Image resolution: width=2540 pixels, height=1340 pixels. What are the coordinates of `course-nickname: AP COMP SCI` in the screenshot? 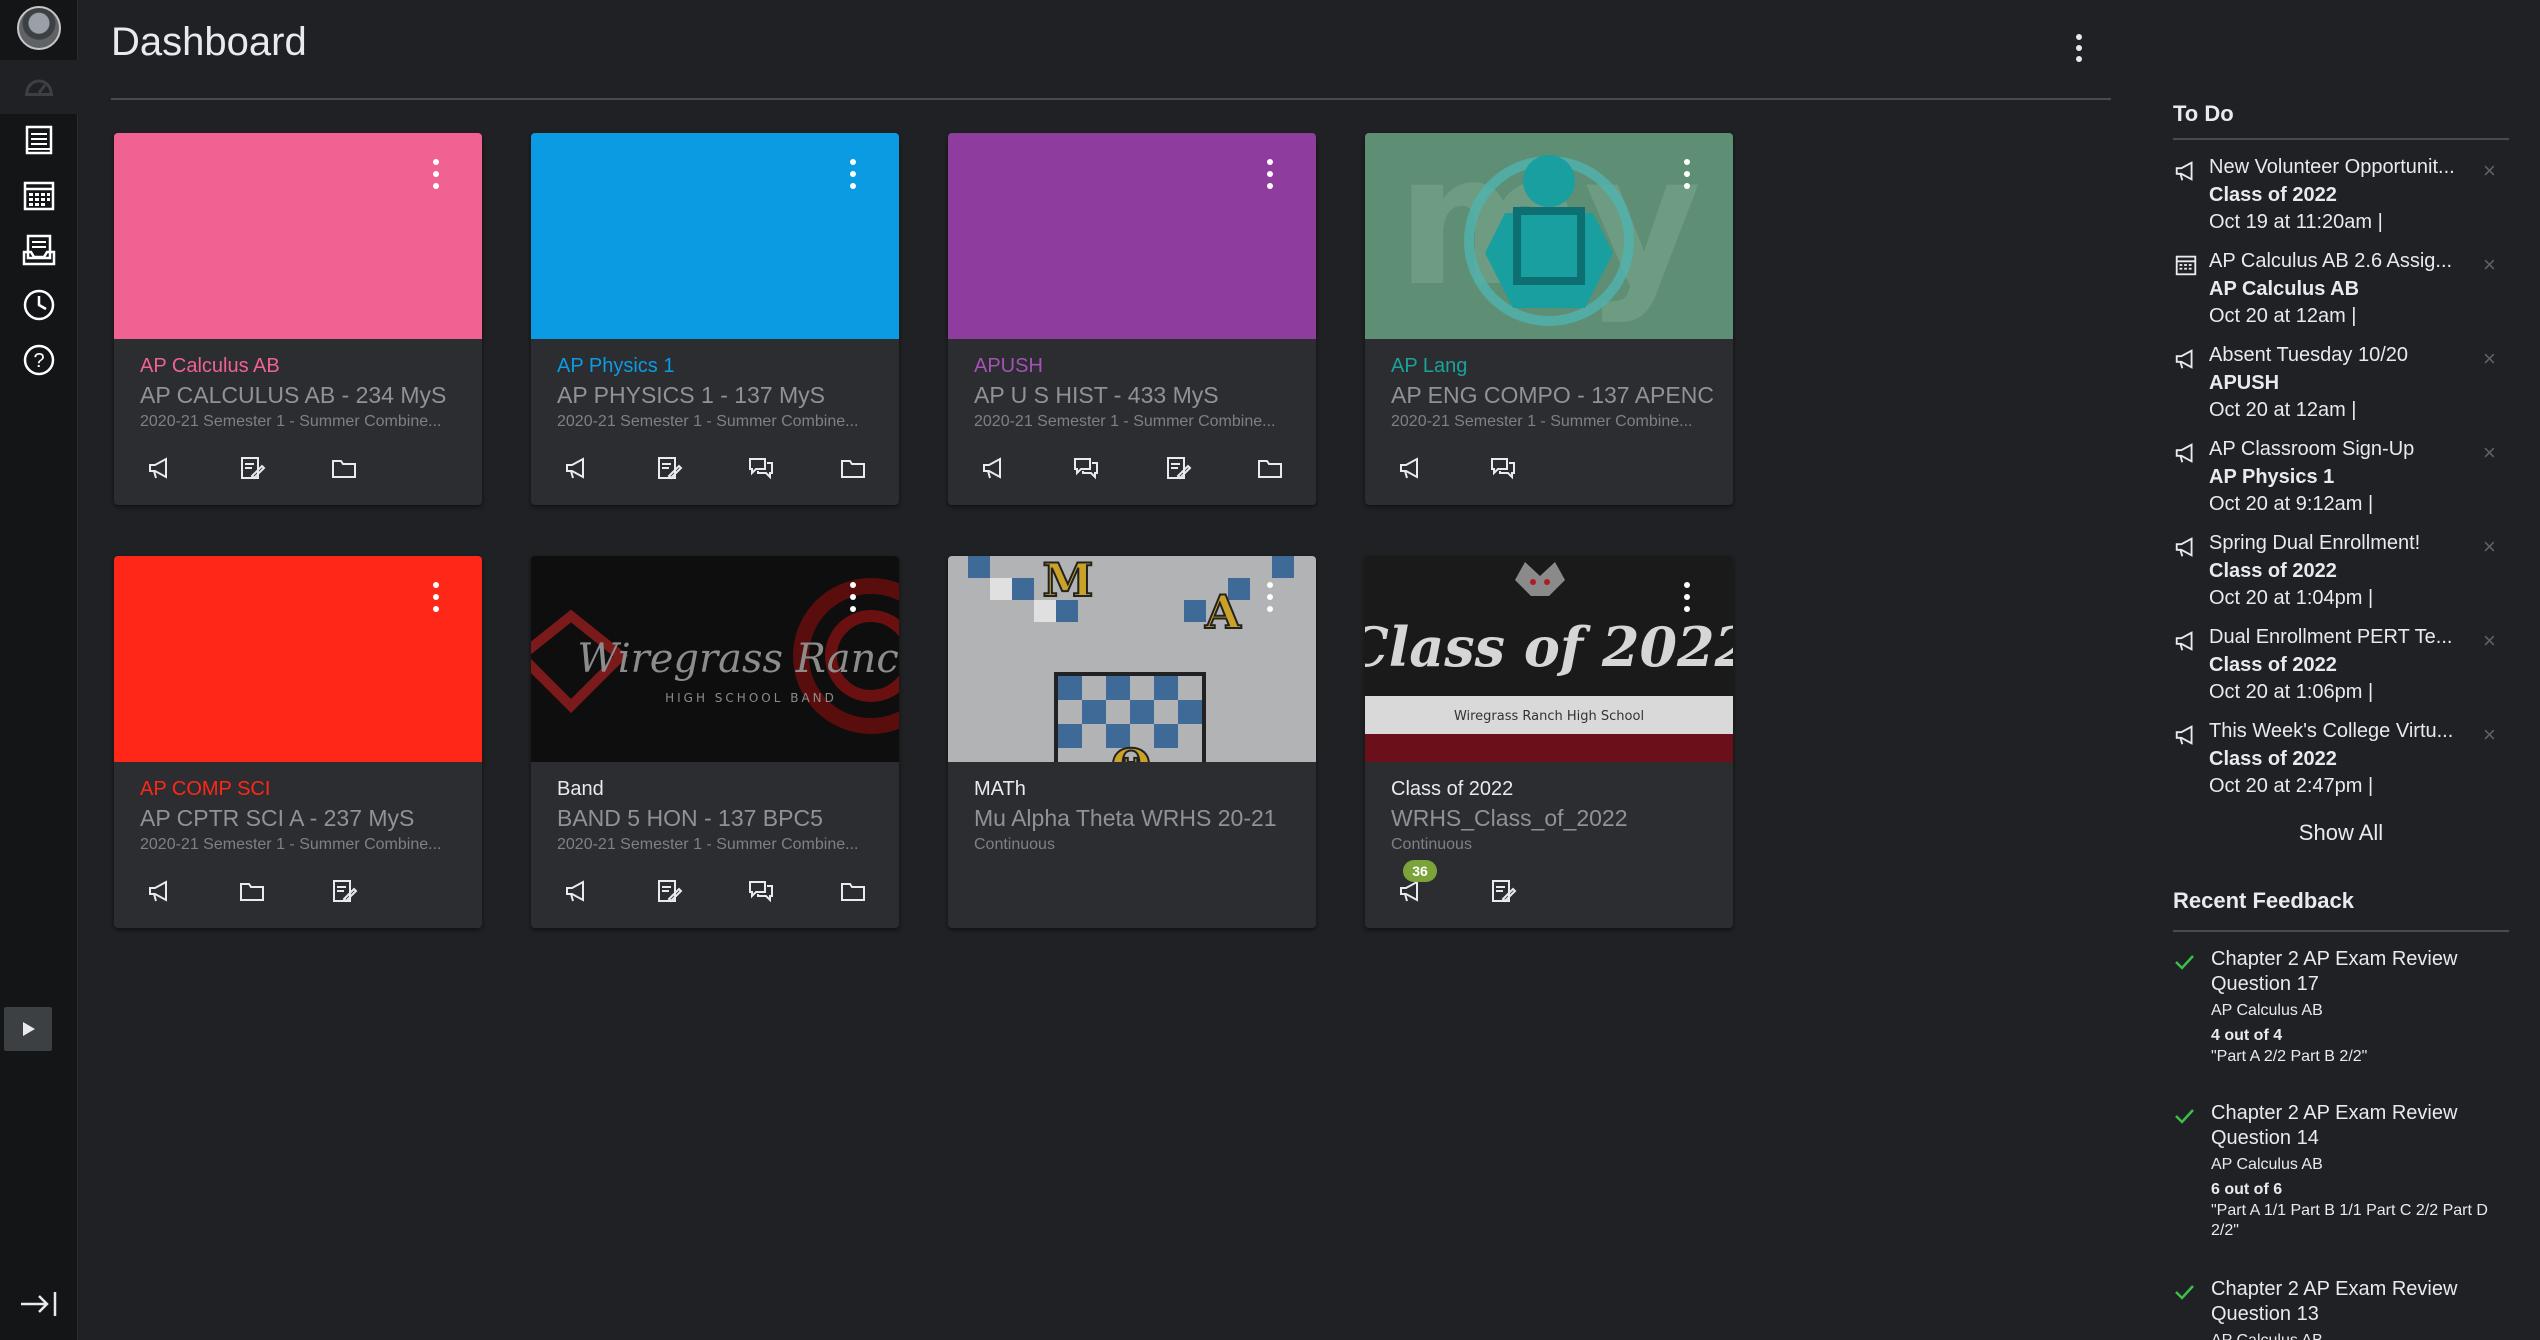 It's located at (205, 789).